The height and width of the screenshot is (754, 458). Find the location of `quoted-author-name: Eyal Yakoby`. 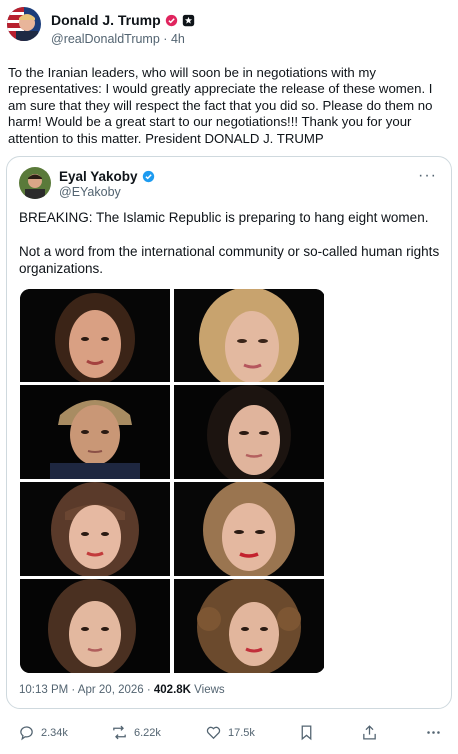

quoted-author-name: Eyal Yakoby is located at coordinates (98, 176).